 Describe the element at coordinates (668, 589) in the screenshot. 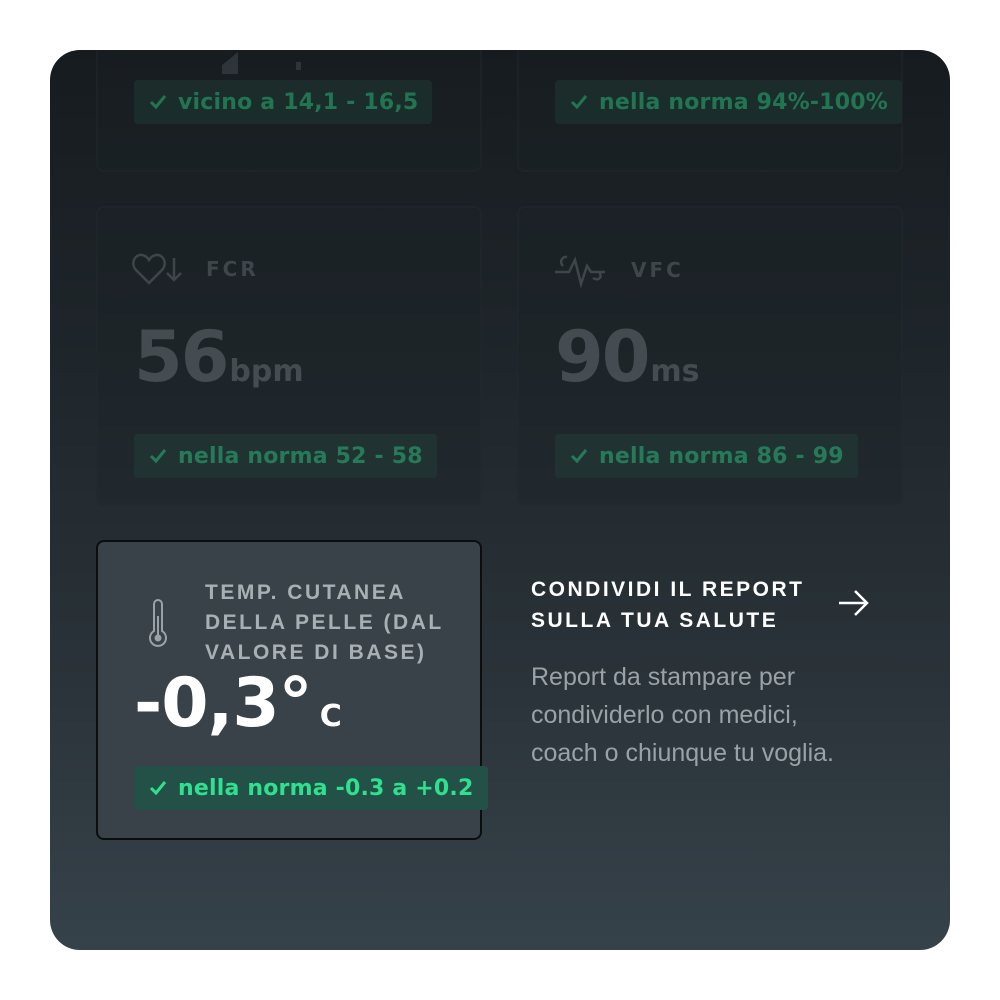

I see `share-title-line: CONDIVIDI IL REPORT` at that location.